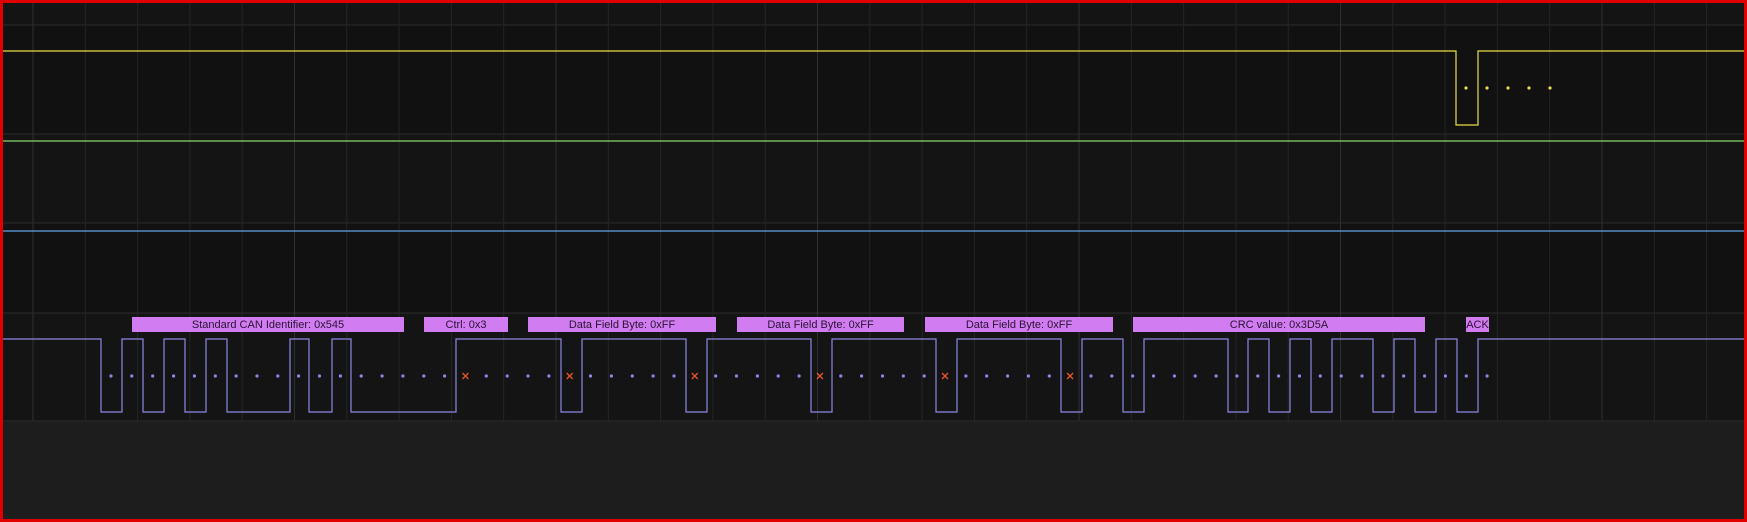  I want to click on decoder-field-4: Data Field Byte: 0xFF, so click(820, 324).